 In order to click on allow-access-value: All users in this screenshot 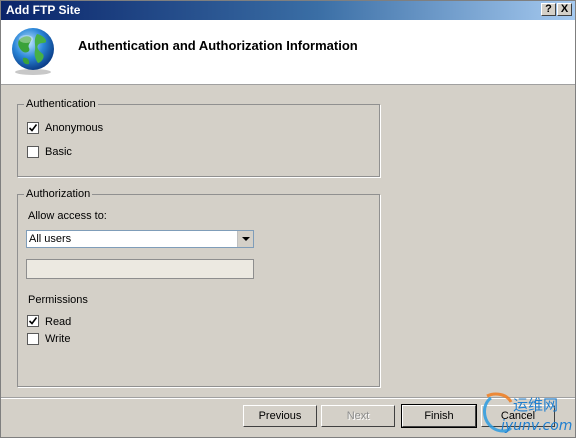, I will do `click(50, 239)`.